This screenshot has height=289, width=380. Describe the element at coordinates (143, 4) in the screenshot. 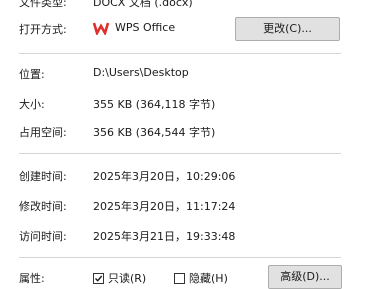

I see `file-type-value: DOCX 文档 (.docx)` at that location.